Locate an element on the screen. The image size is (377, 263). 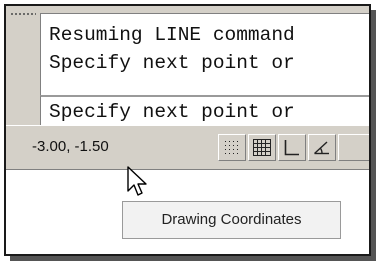
snap-mode-button is located at coordinates (232, 147).